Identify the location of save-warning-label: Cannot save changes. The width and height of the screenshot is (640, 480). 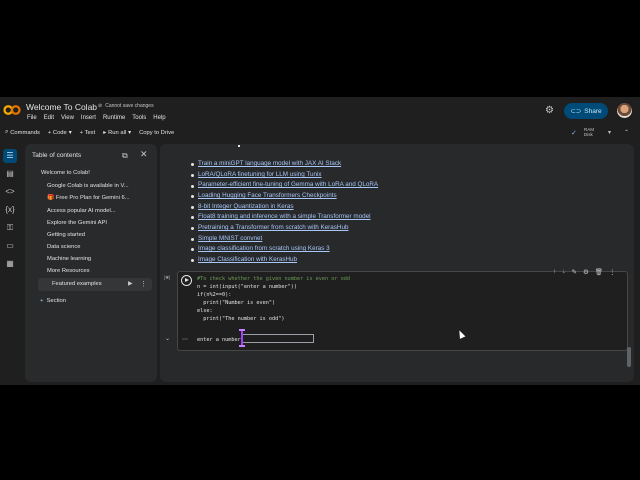
(129, 106).